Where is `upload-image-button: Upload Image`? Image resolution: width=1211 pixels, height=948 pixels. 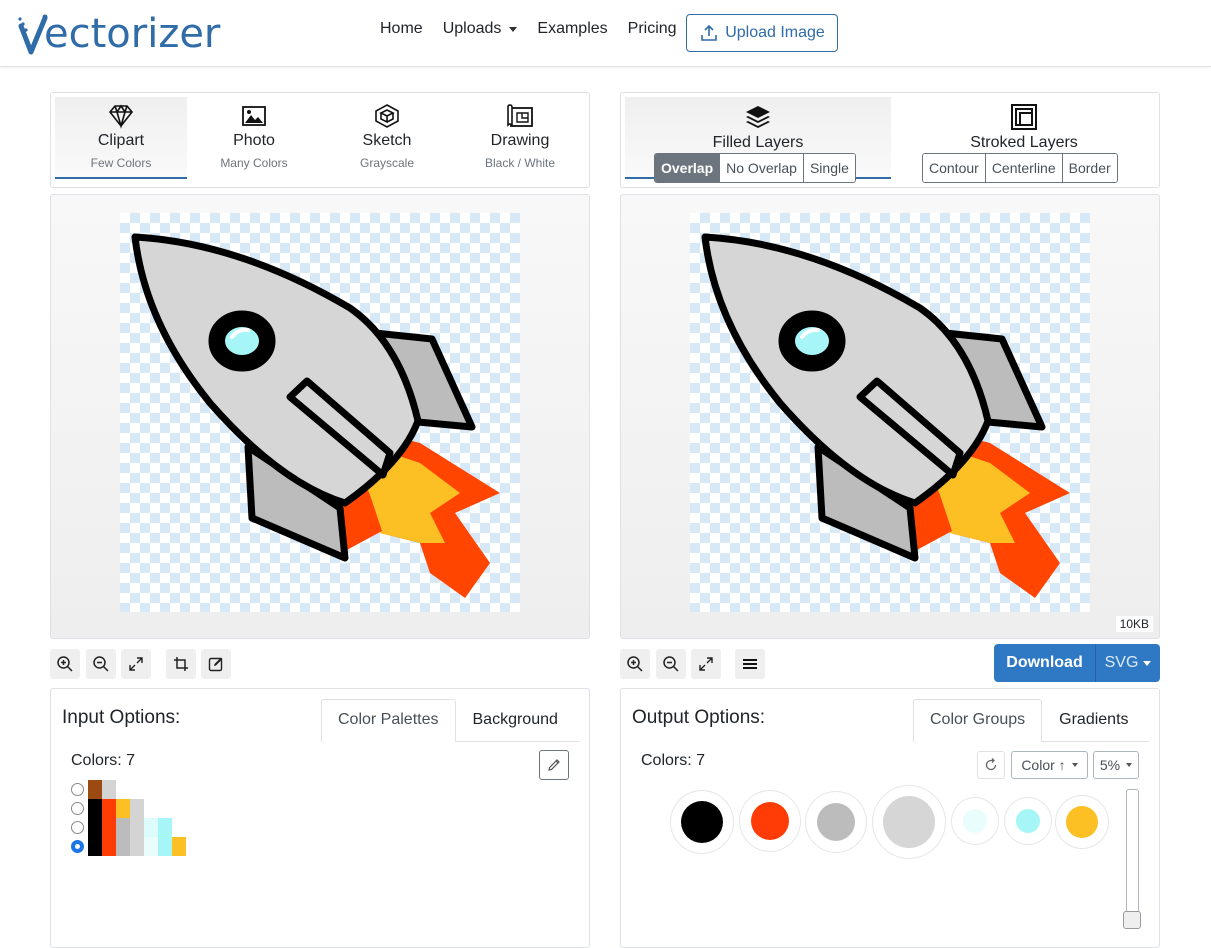
upload-image-button: Upload Image is located at coordinates (762, 33).